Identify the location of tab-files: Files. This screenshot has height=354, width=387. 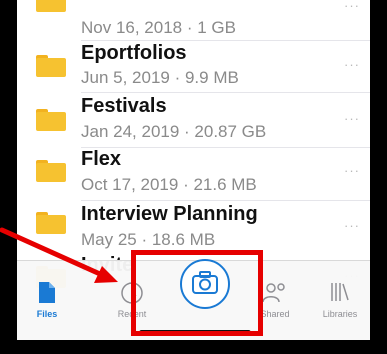
(47, 291).